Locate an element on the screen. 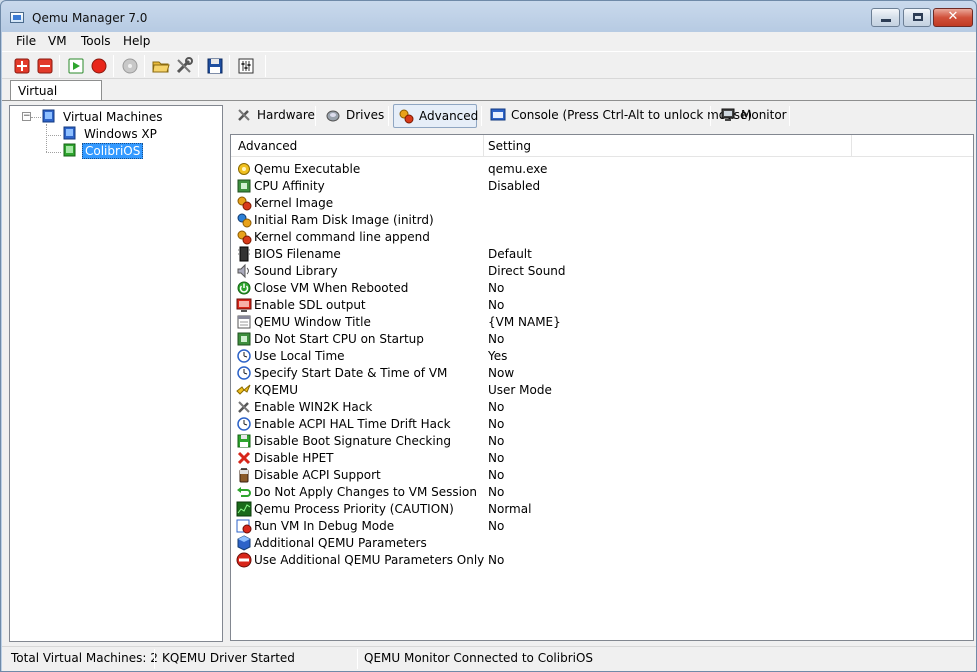 This screenshot has width=977, height=672. tab-hardware: Hardware is located at coordinates (273, 116).